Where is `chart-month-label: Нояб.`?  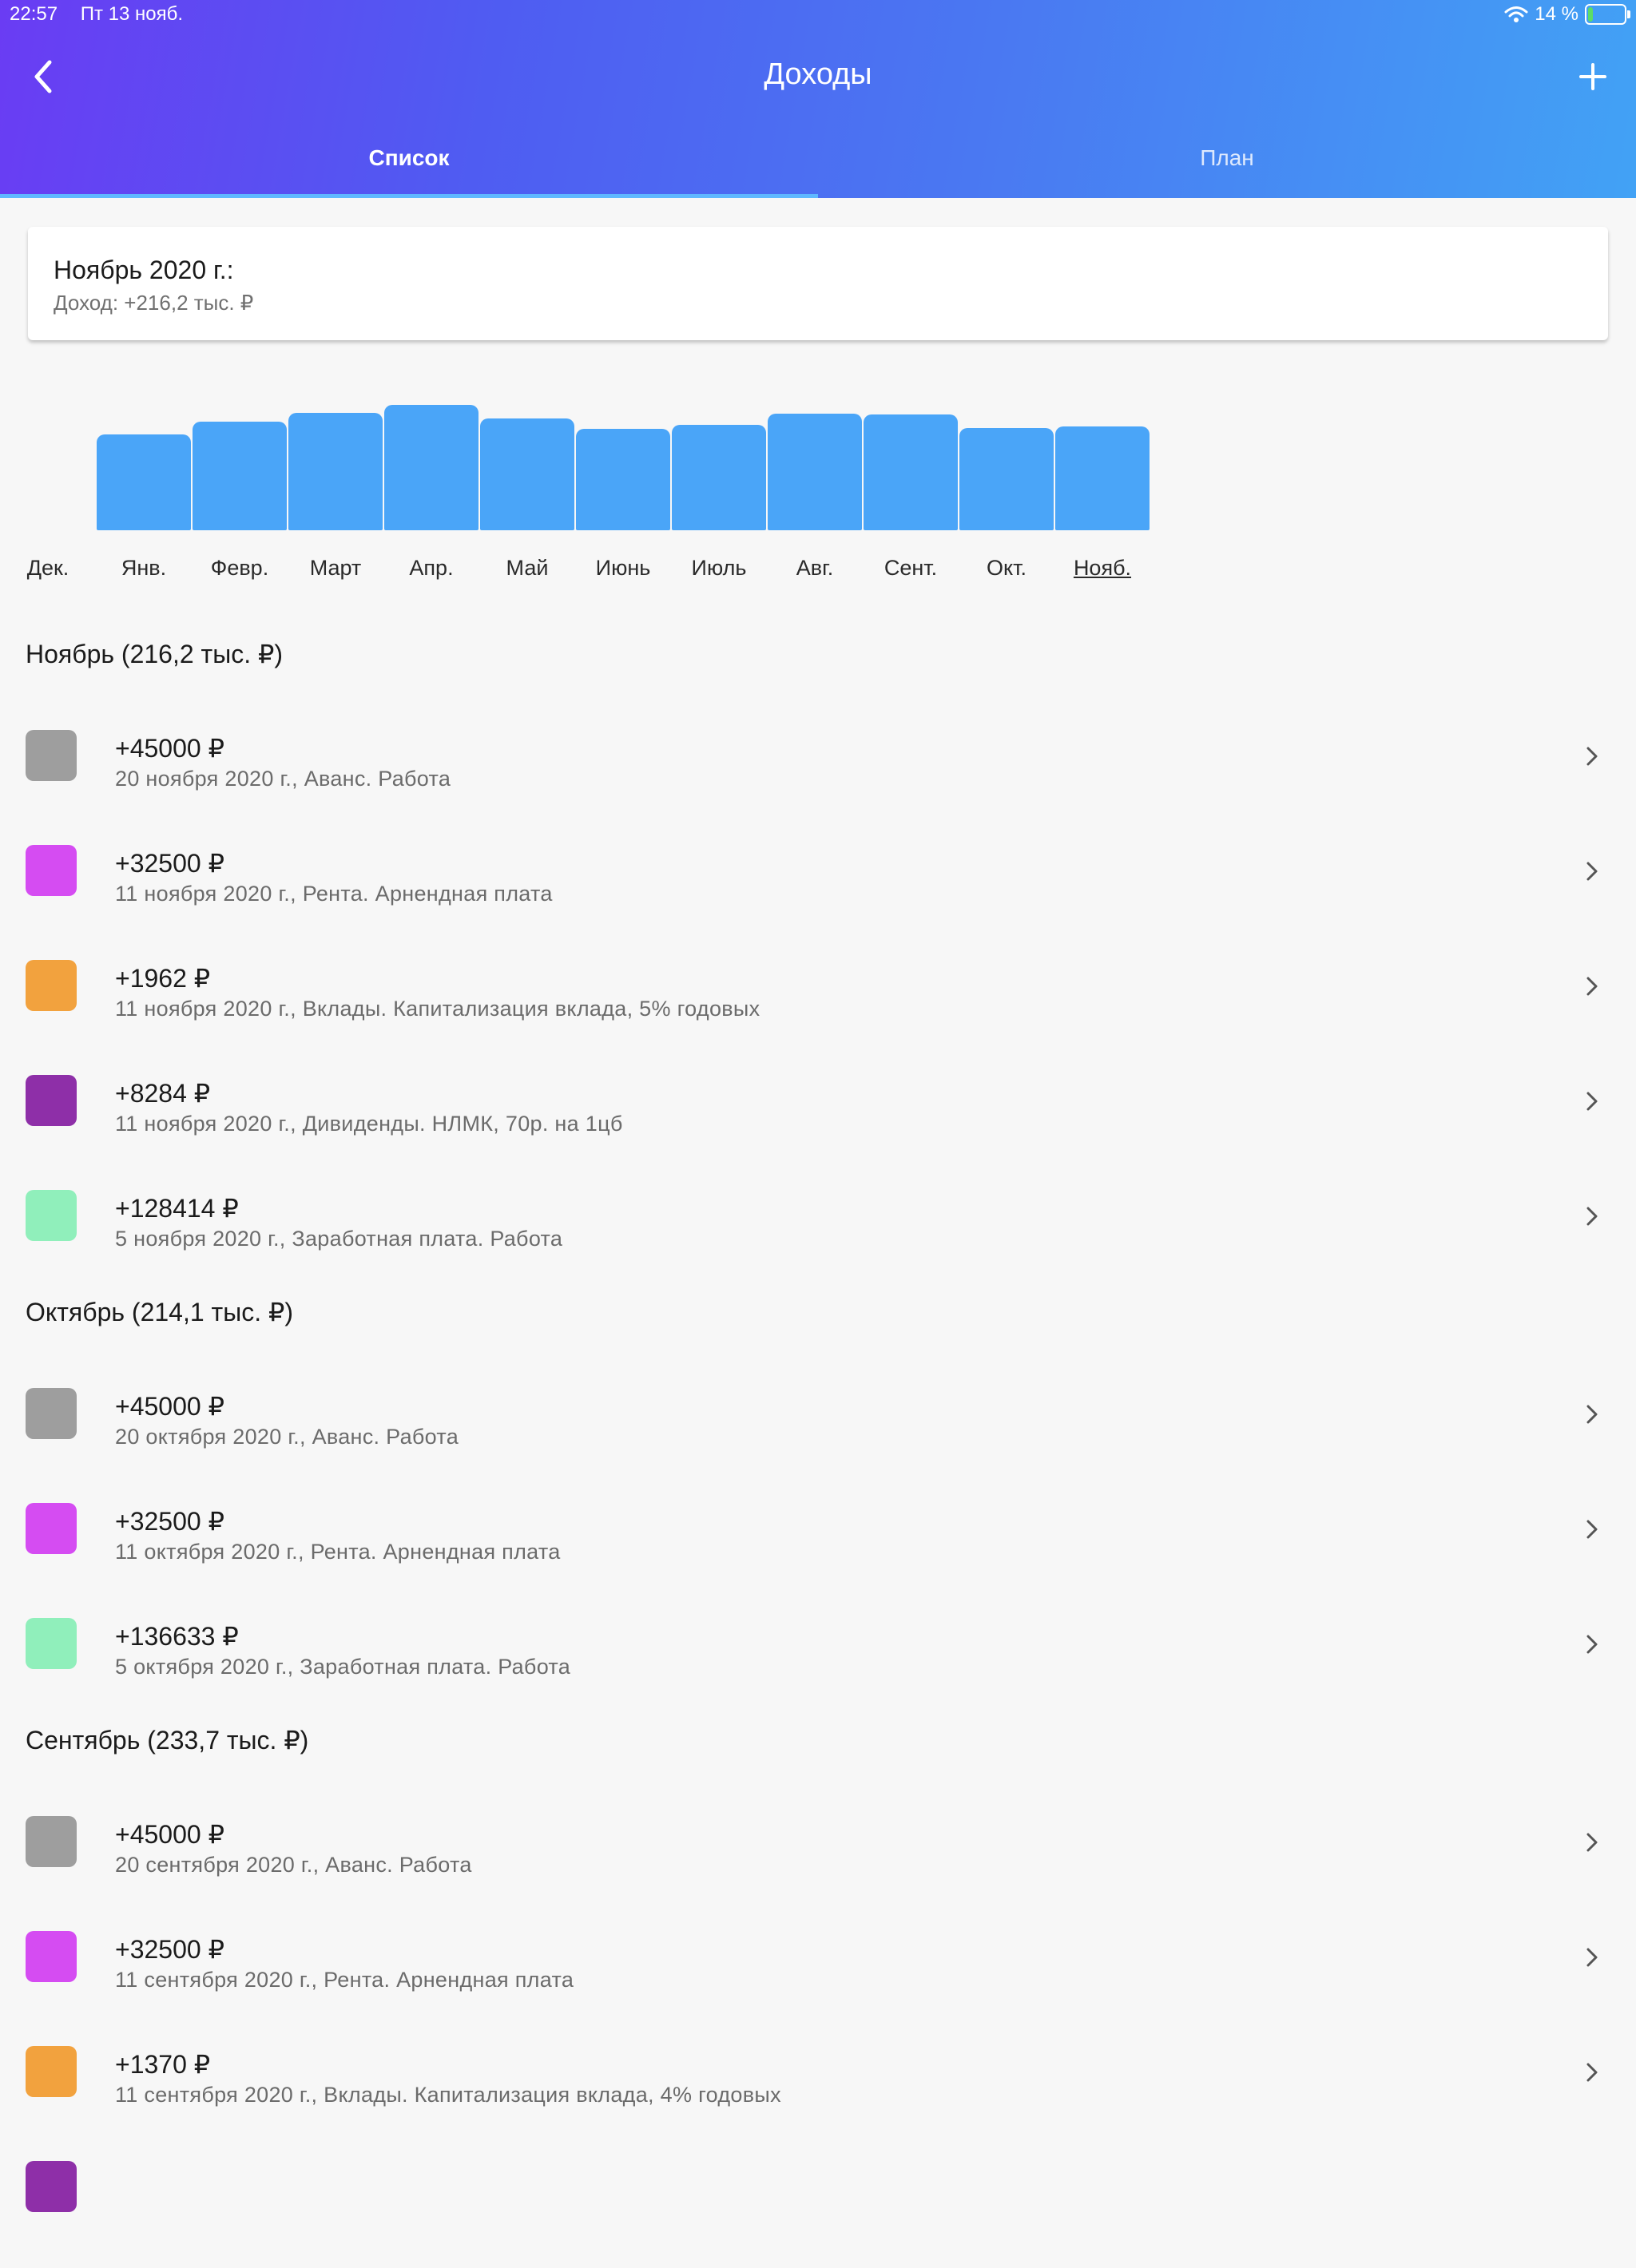 chart-month-label: Нояб. is located at coordinates (1102, 569).